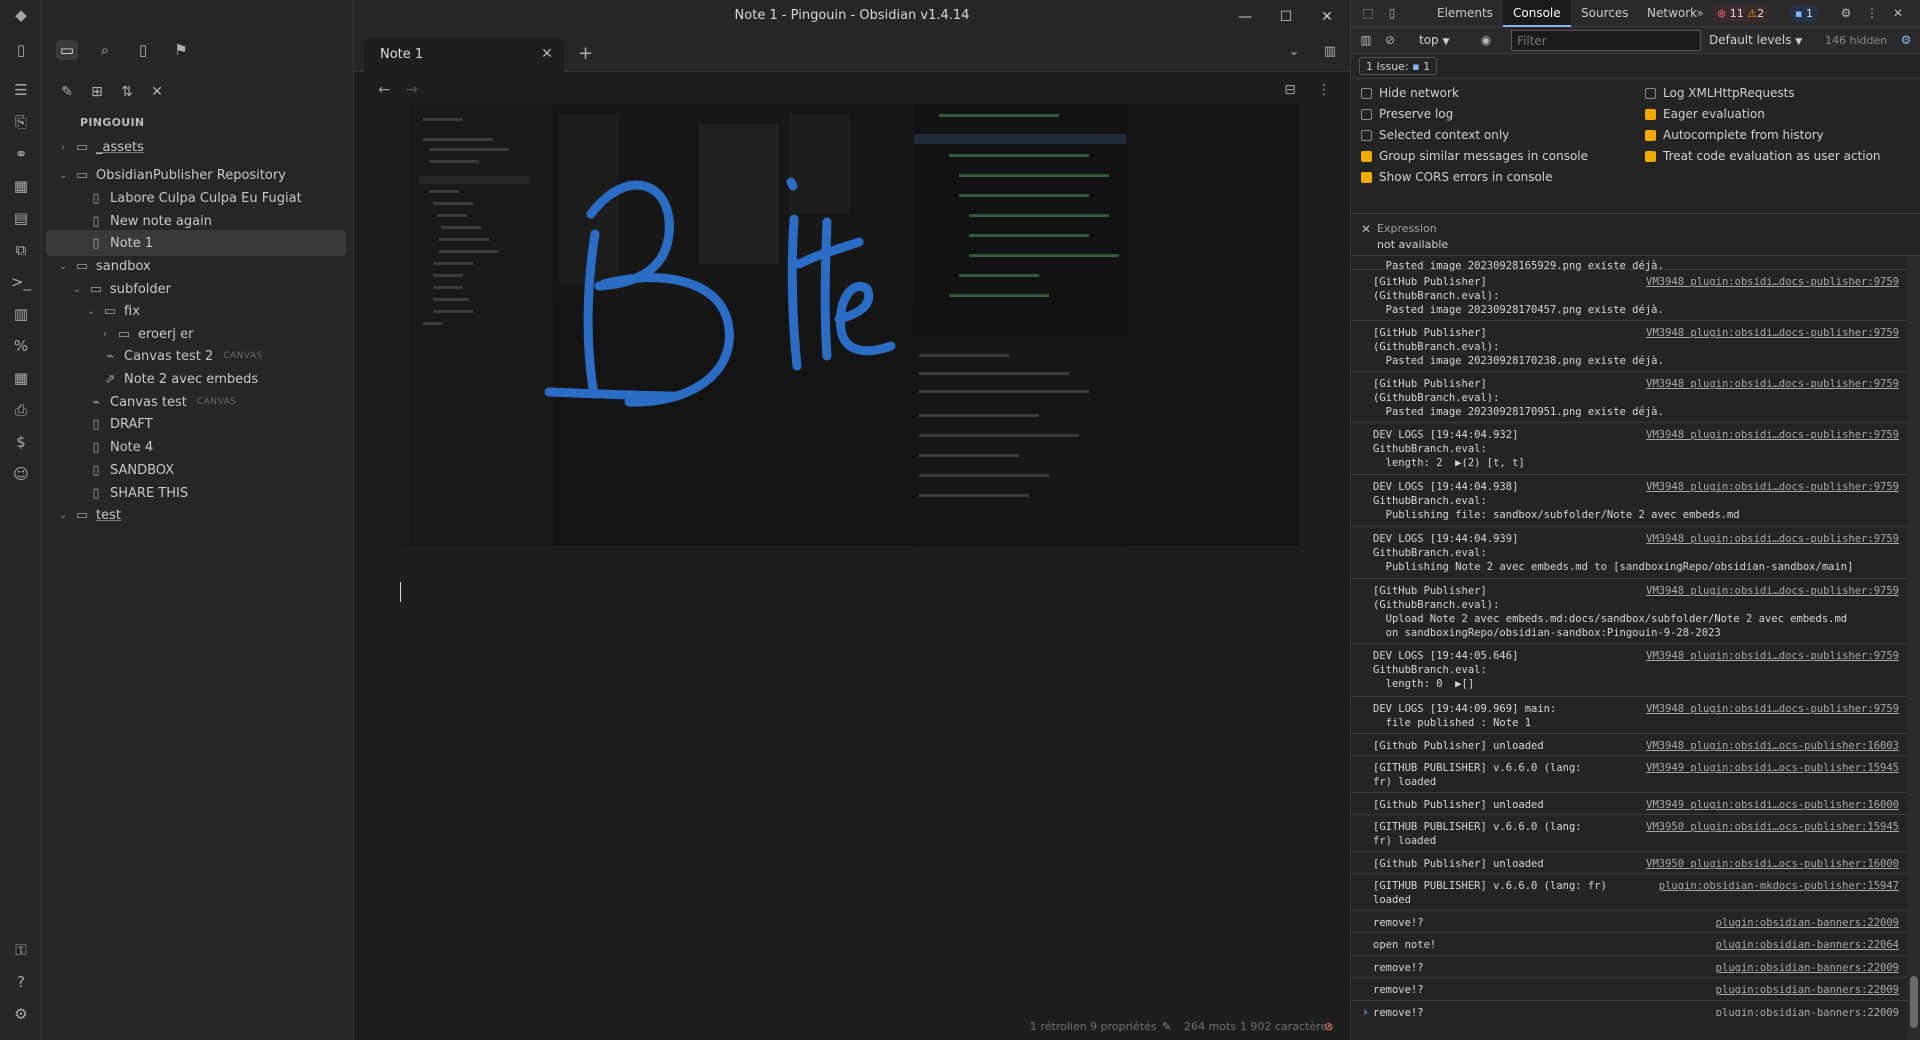 The width and height of the screenshot is (1920, 1040). I want to click on graph-view-icon: ⚭, so click(21, 154).